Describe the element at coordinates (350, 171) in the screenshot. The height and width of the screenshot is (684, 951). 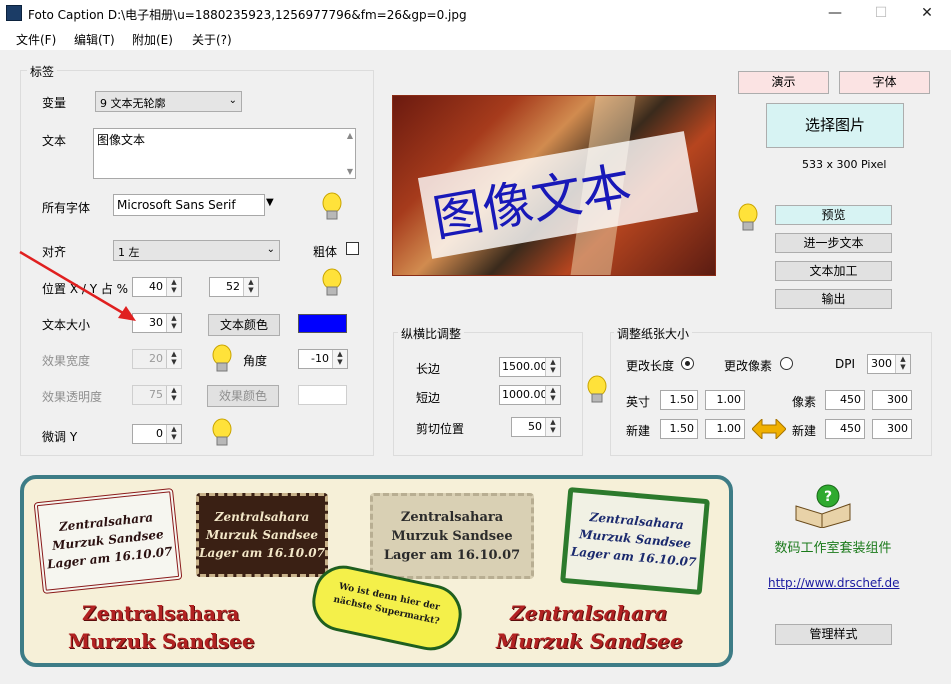
I see `scroll-down-icon: ▼` at that location.